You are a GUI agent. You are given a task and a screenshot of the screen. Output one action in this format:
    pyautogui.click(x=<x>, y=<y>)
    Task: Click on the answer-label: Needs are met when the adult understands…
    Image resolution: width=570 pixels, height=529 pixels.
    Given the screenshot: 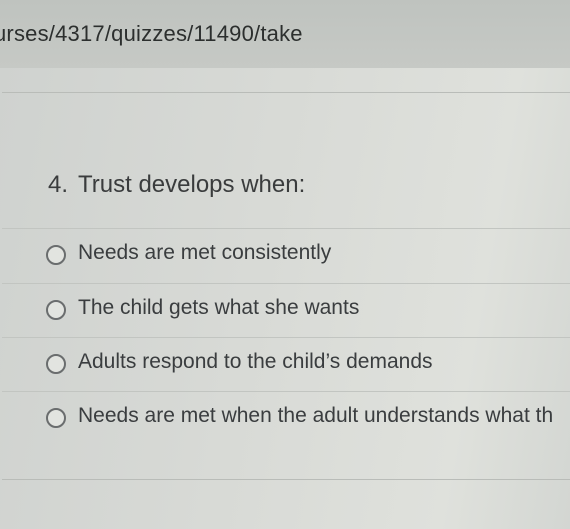 What is the action you would take?
    pyautogui.click(x=315, y=416)
    